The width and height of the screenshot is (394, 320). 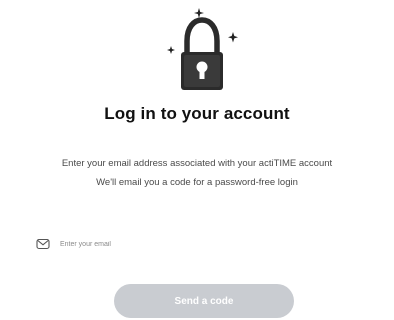 I want to click on send-code-button: Send a code, so click(x=204, y=301).